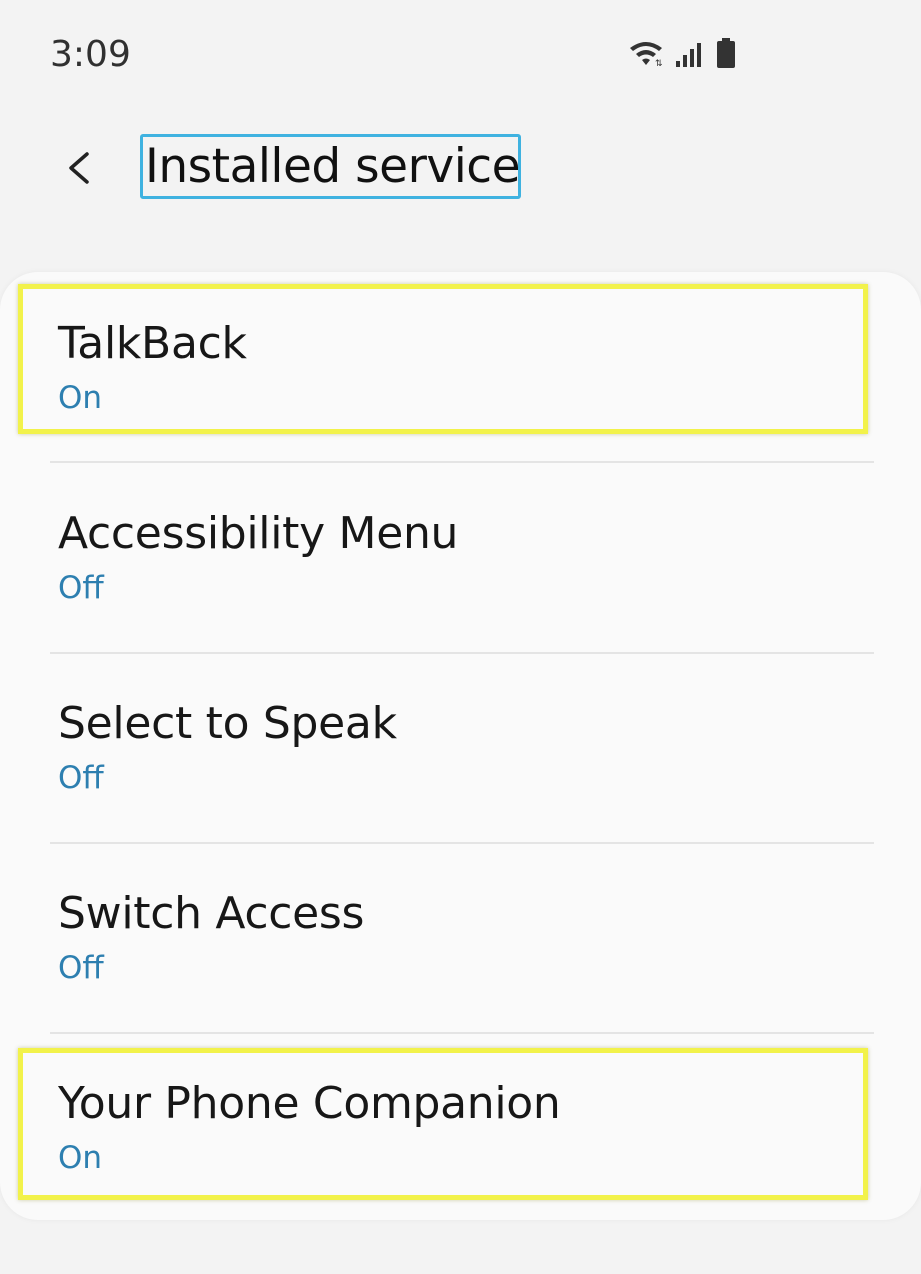 This screenshot has height=1274, width=921. I want to click on status-icons: ⇅, so click(688, 56).